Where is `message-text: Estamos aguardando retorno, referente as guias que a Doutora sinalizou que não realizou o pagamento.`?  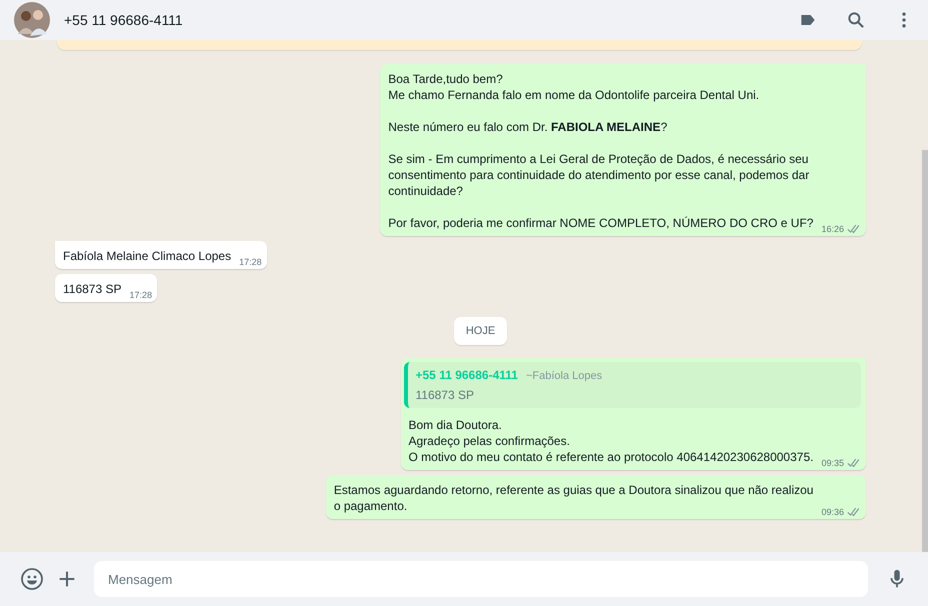
message-text: Estamos aguardando retorno, referente as guias que a Doutora sinalizou que não realizou o pagamento. is located at coordinates (574, 498).